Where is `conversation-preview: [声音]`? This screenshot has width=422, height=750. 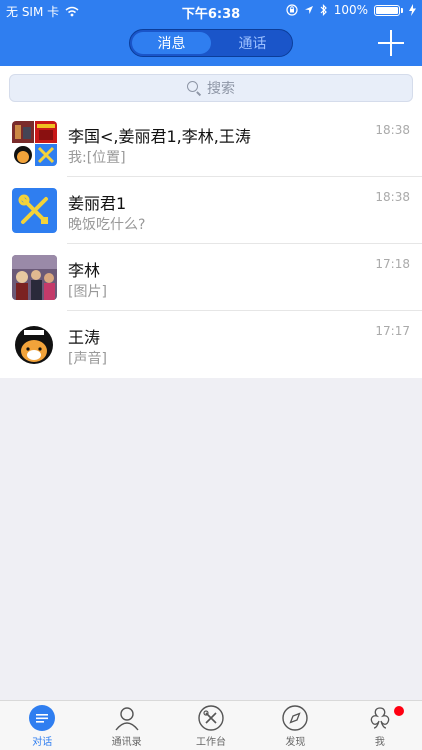 conversation-preview: [声音] is located at coordinates (87, 359).